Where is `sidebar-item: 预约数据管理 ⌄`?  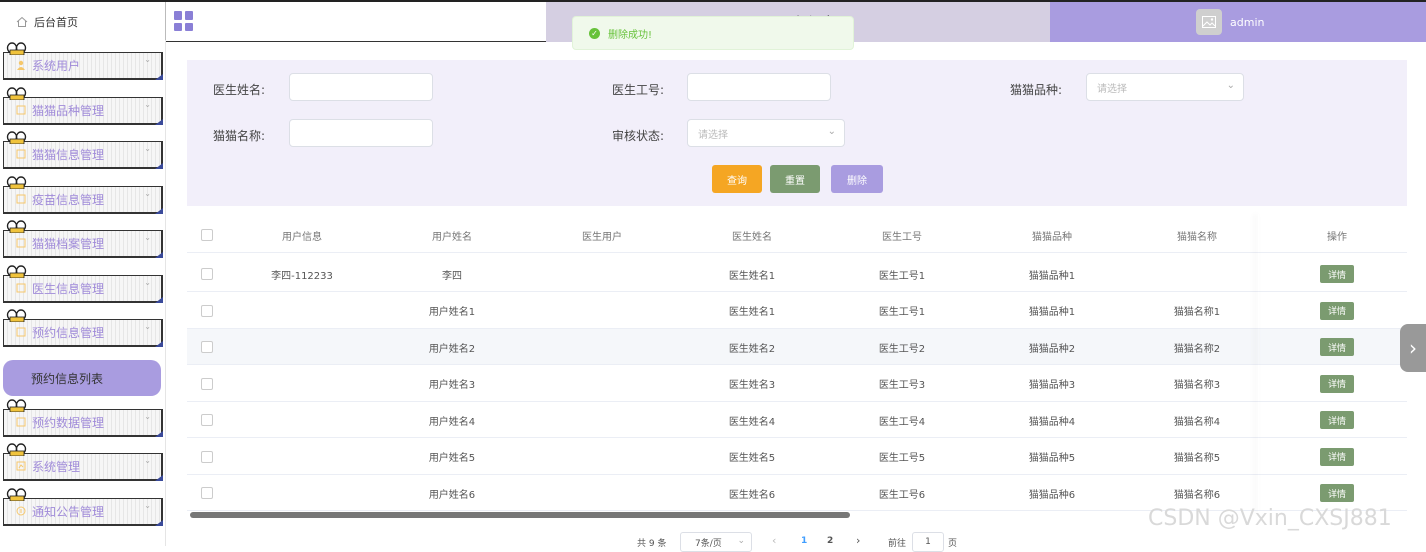 sidebar-item: 预约数据管理 ⌄ is located at coordinates (83, 418).